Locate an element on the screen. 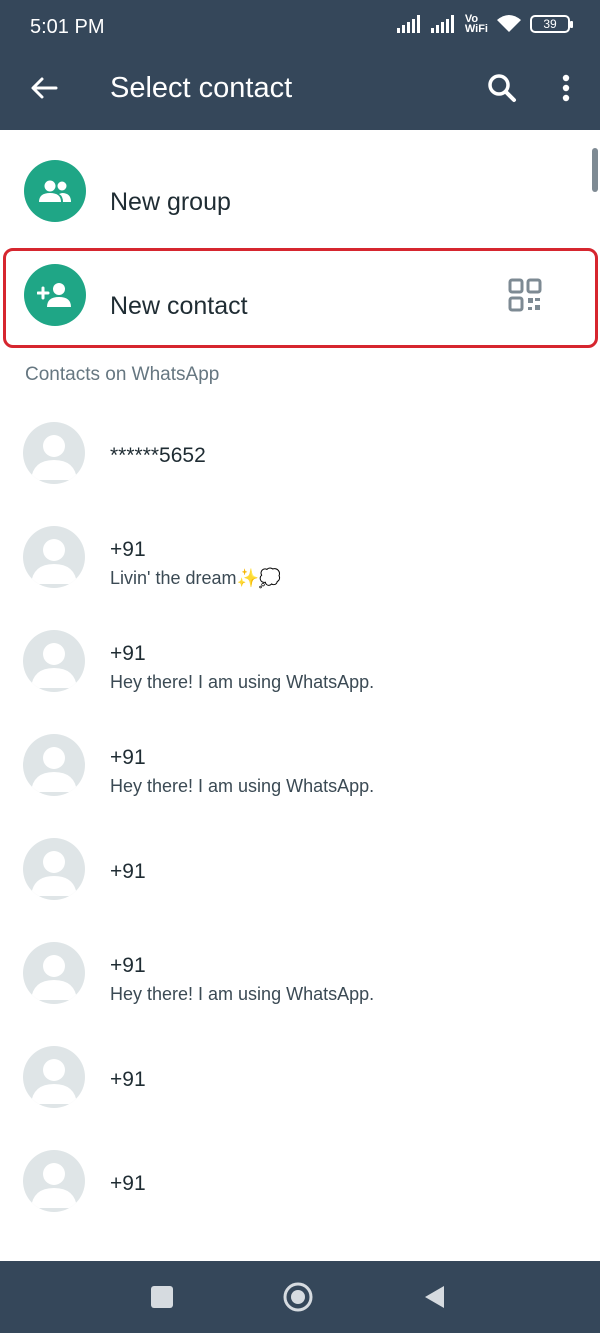  more-options-button is located at coordinates (566, 88).